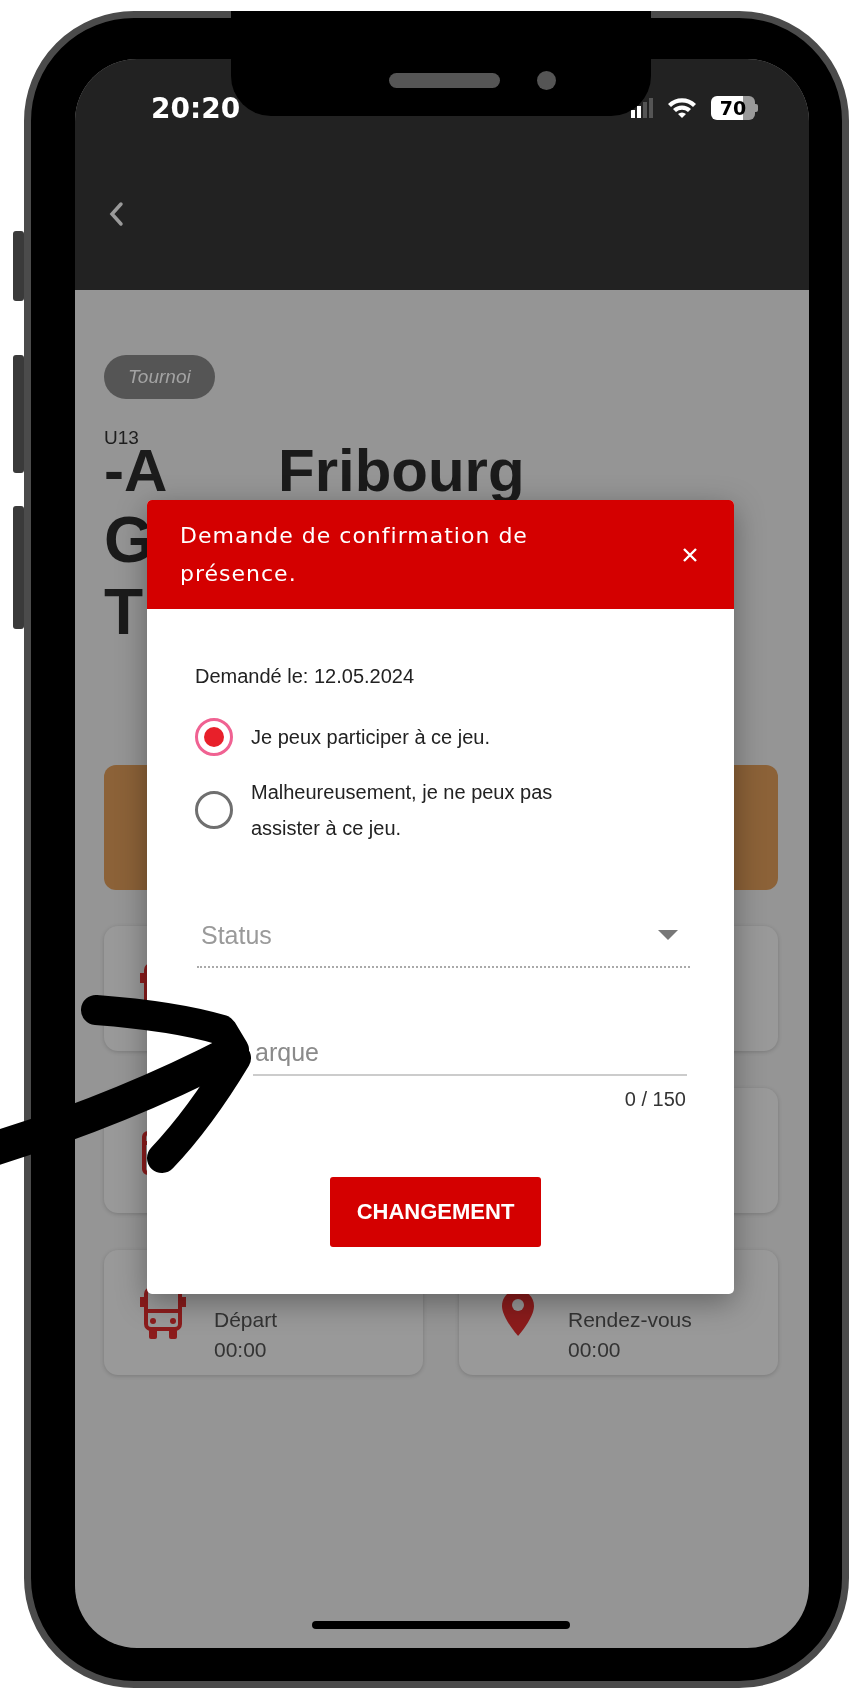 The image size is (849, 1688). Describe the element at coordinates (159, 377) in the screenshot. I see `category-chip: Tournoi` at that location.